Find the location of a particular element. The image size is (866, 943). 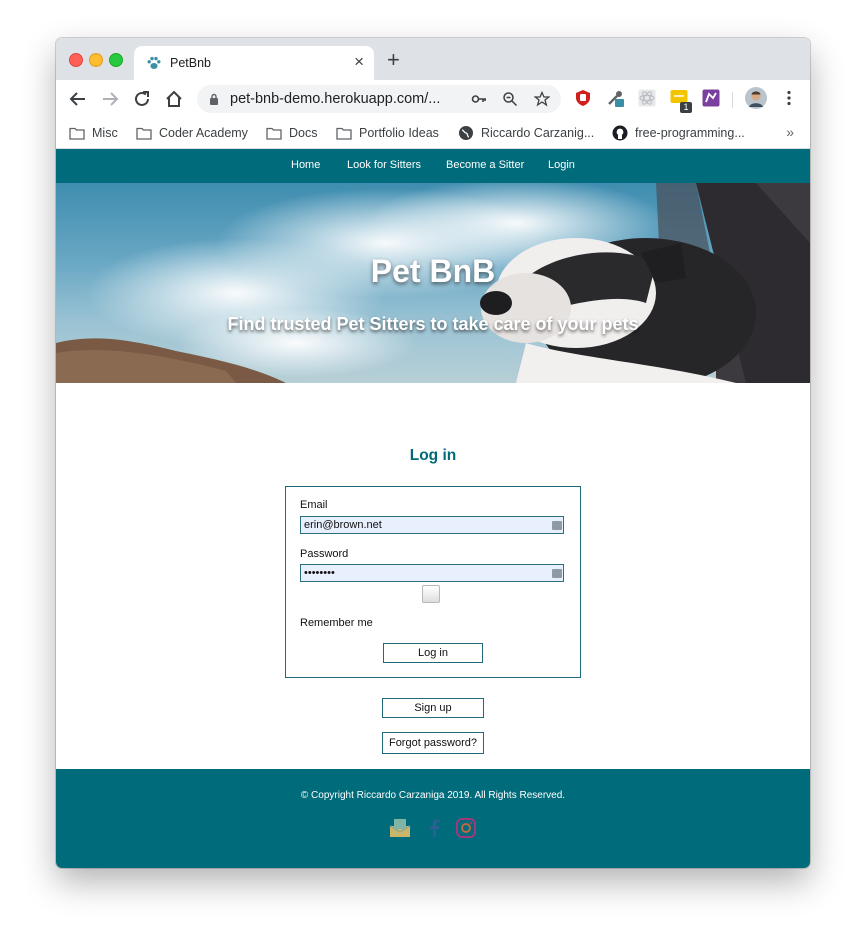

minimize-window-button is located at coordinates (96, 60).